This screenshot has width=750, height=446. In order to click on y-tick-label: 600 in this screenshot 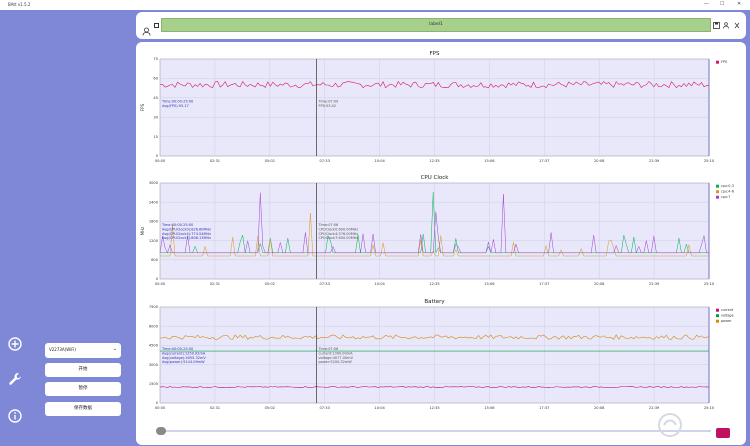, I will do `click(155, 260)`.